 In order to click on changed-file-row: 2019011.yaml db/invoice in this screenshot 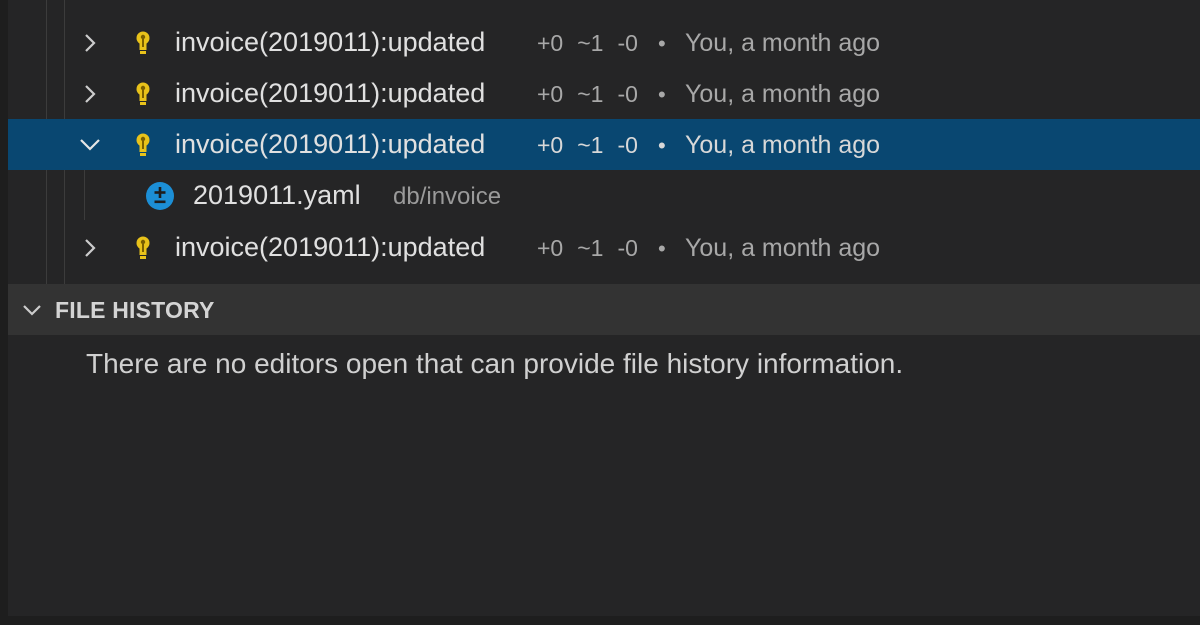, I will do `click(604, 195)`.